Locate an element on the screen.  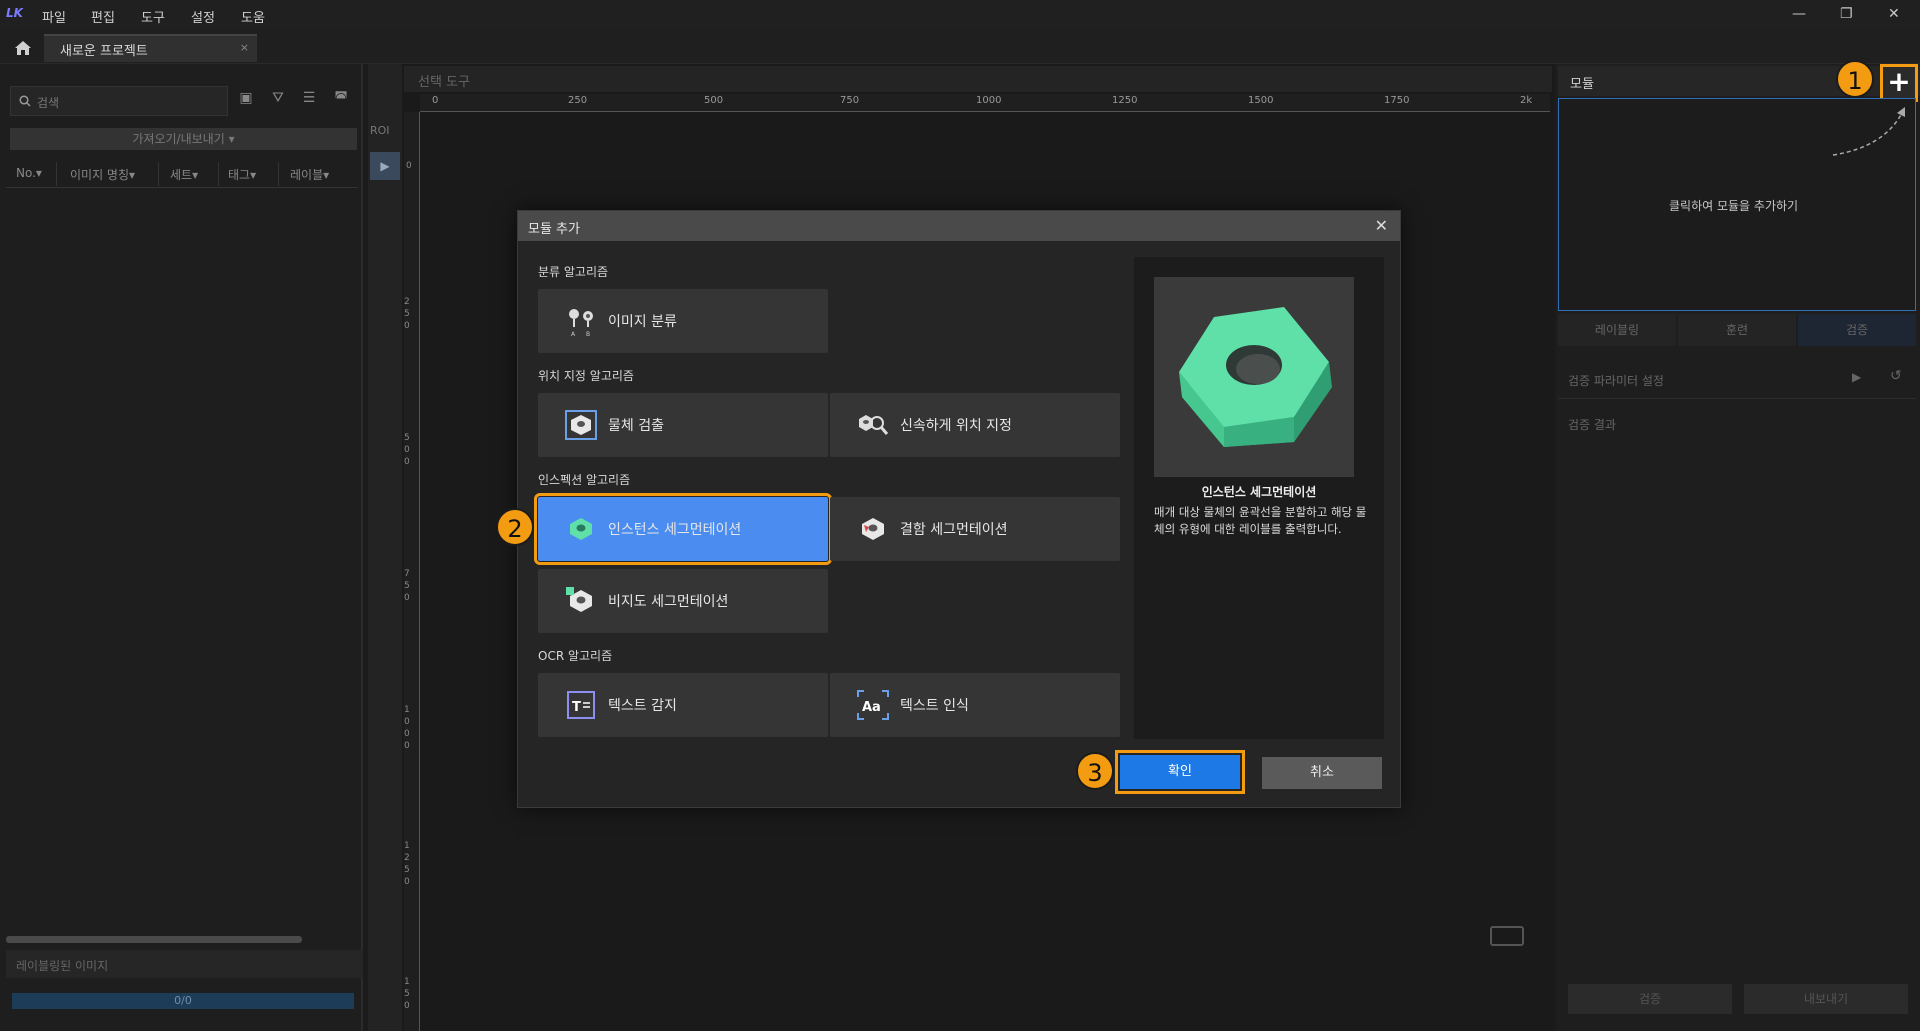
menu-file: 파일 is located at coordinates (54, 16).